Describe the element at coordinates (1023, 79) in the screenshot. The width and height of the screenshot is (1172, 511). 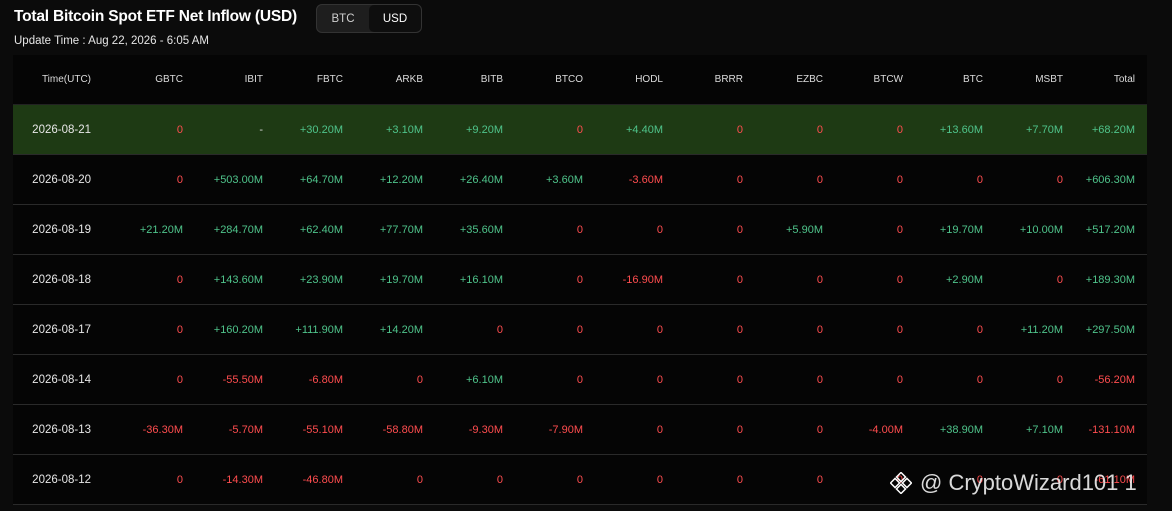
I see `column-header-msbt: MSBT` at that location.